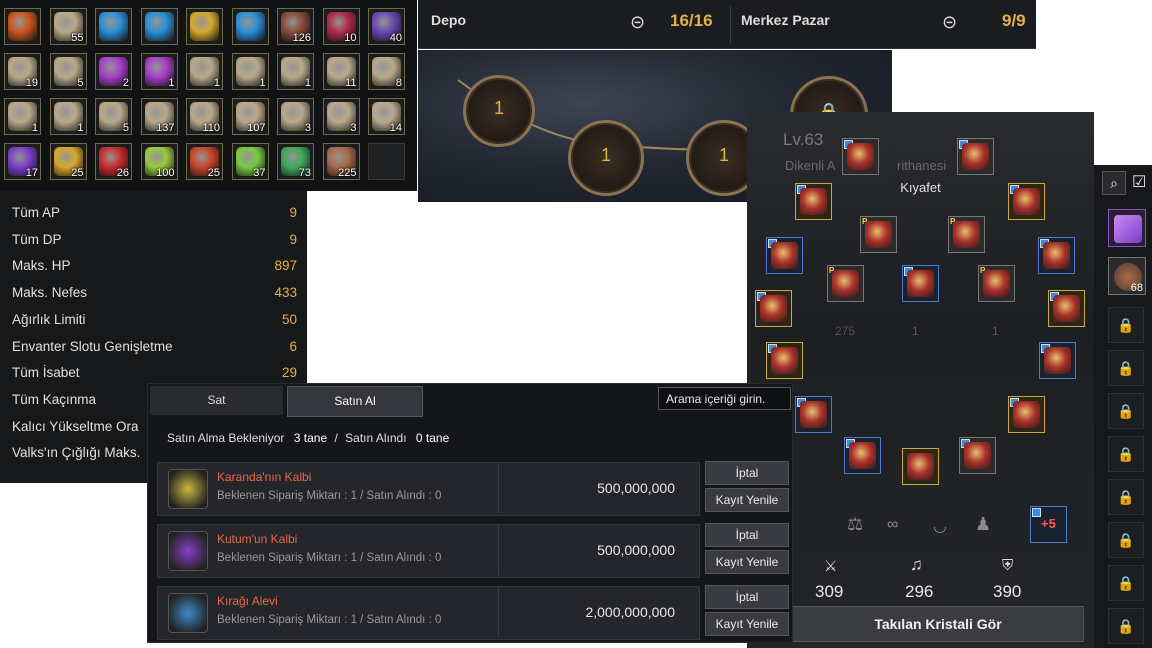 Image resolution: width=1152 pixels, height=648 pixels. I want to click on item-count: 110, so click(211, 128).